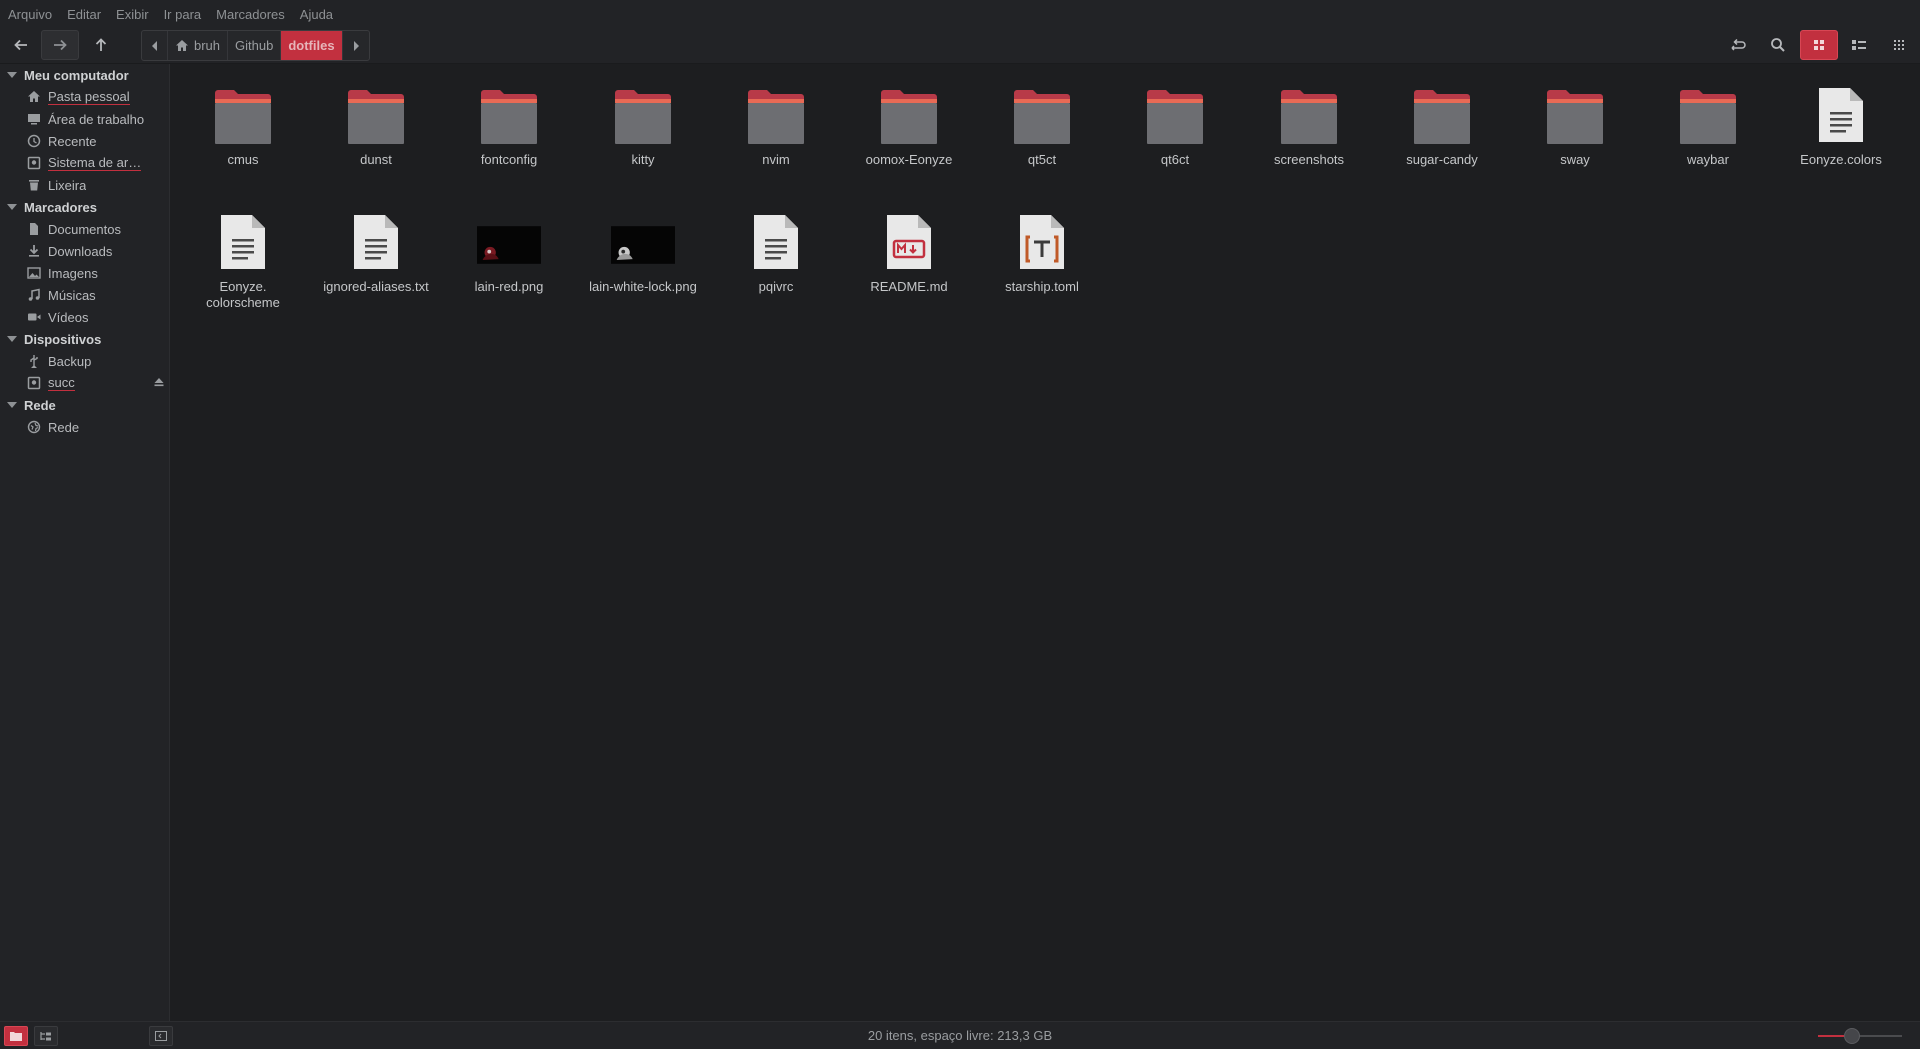 The height and width of the screenshot is (1049, 1920). Describe the element at coordinates (1859, 45) in the screenshot. I see `list-view-button` at that location.